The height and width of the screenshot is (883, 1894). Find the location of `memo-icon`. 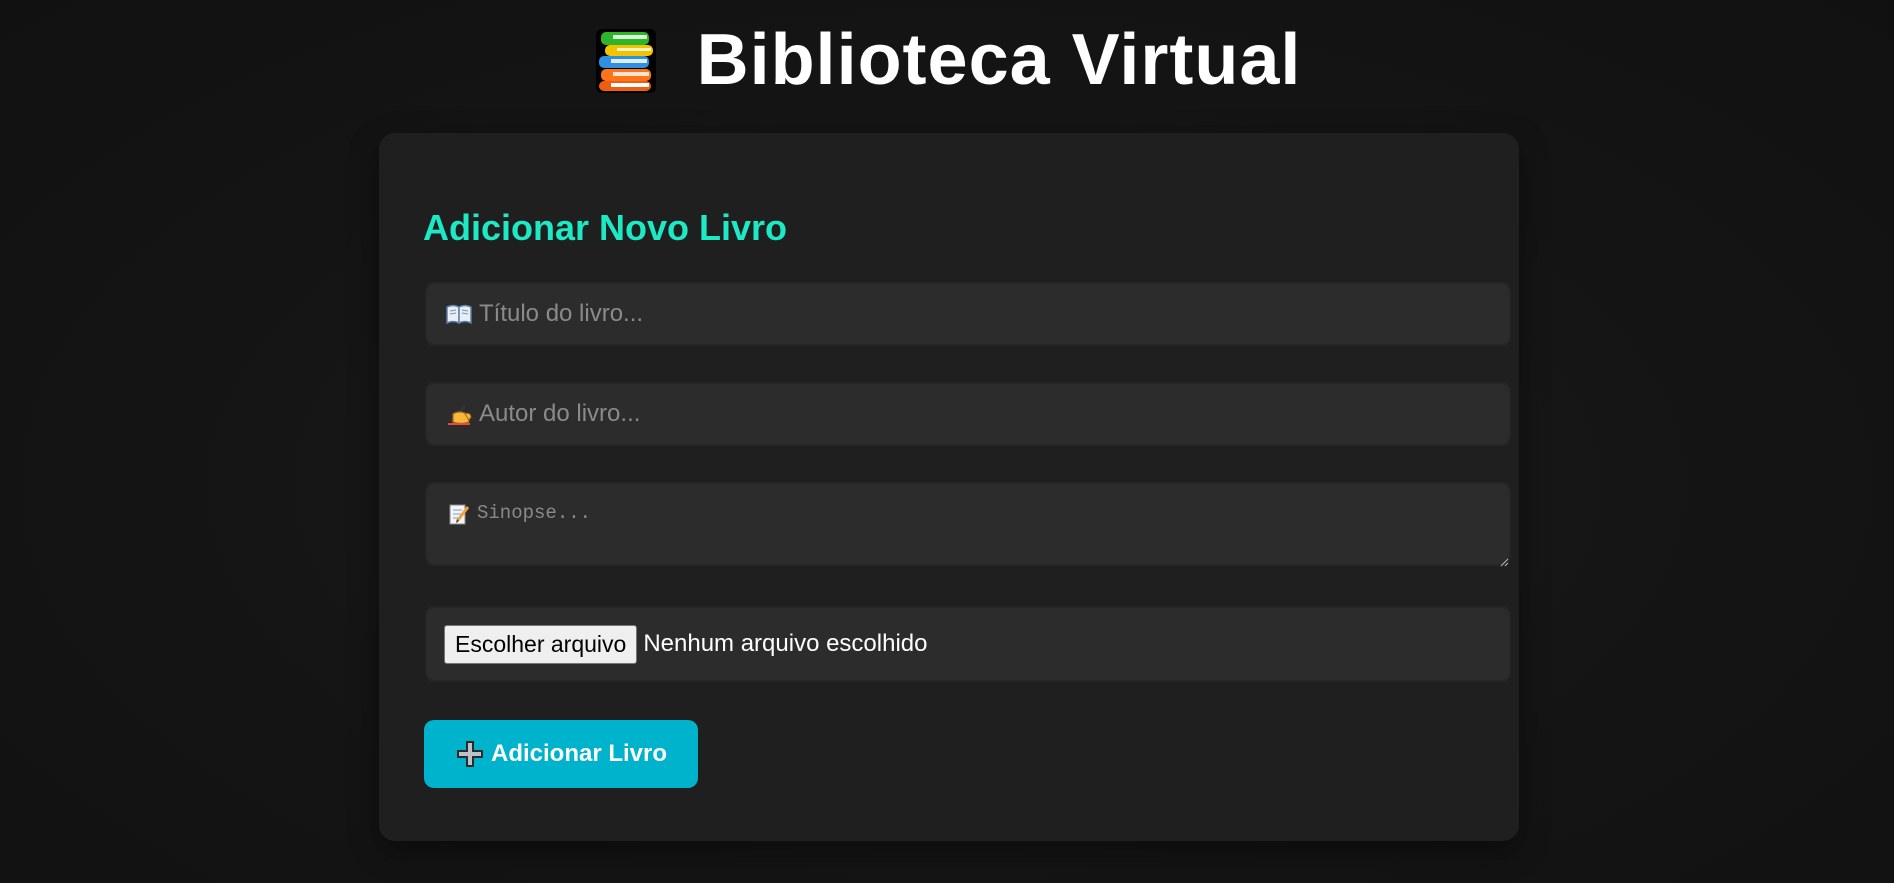

memo-icon is located at coordinates (459, 514).